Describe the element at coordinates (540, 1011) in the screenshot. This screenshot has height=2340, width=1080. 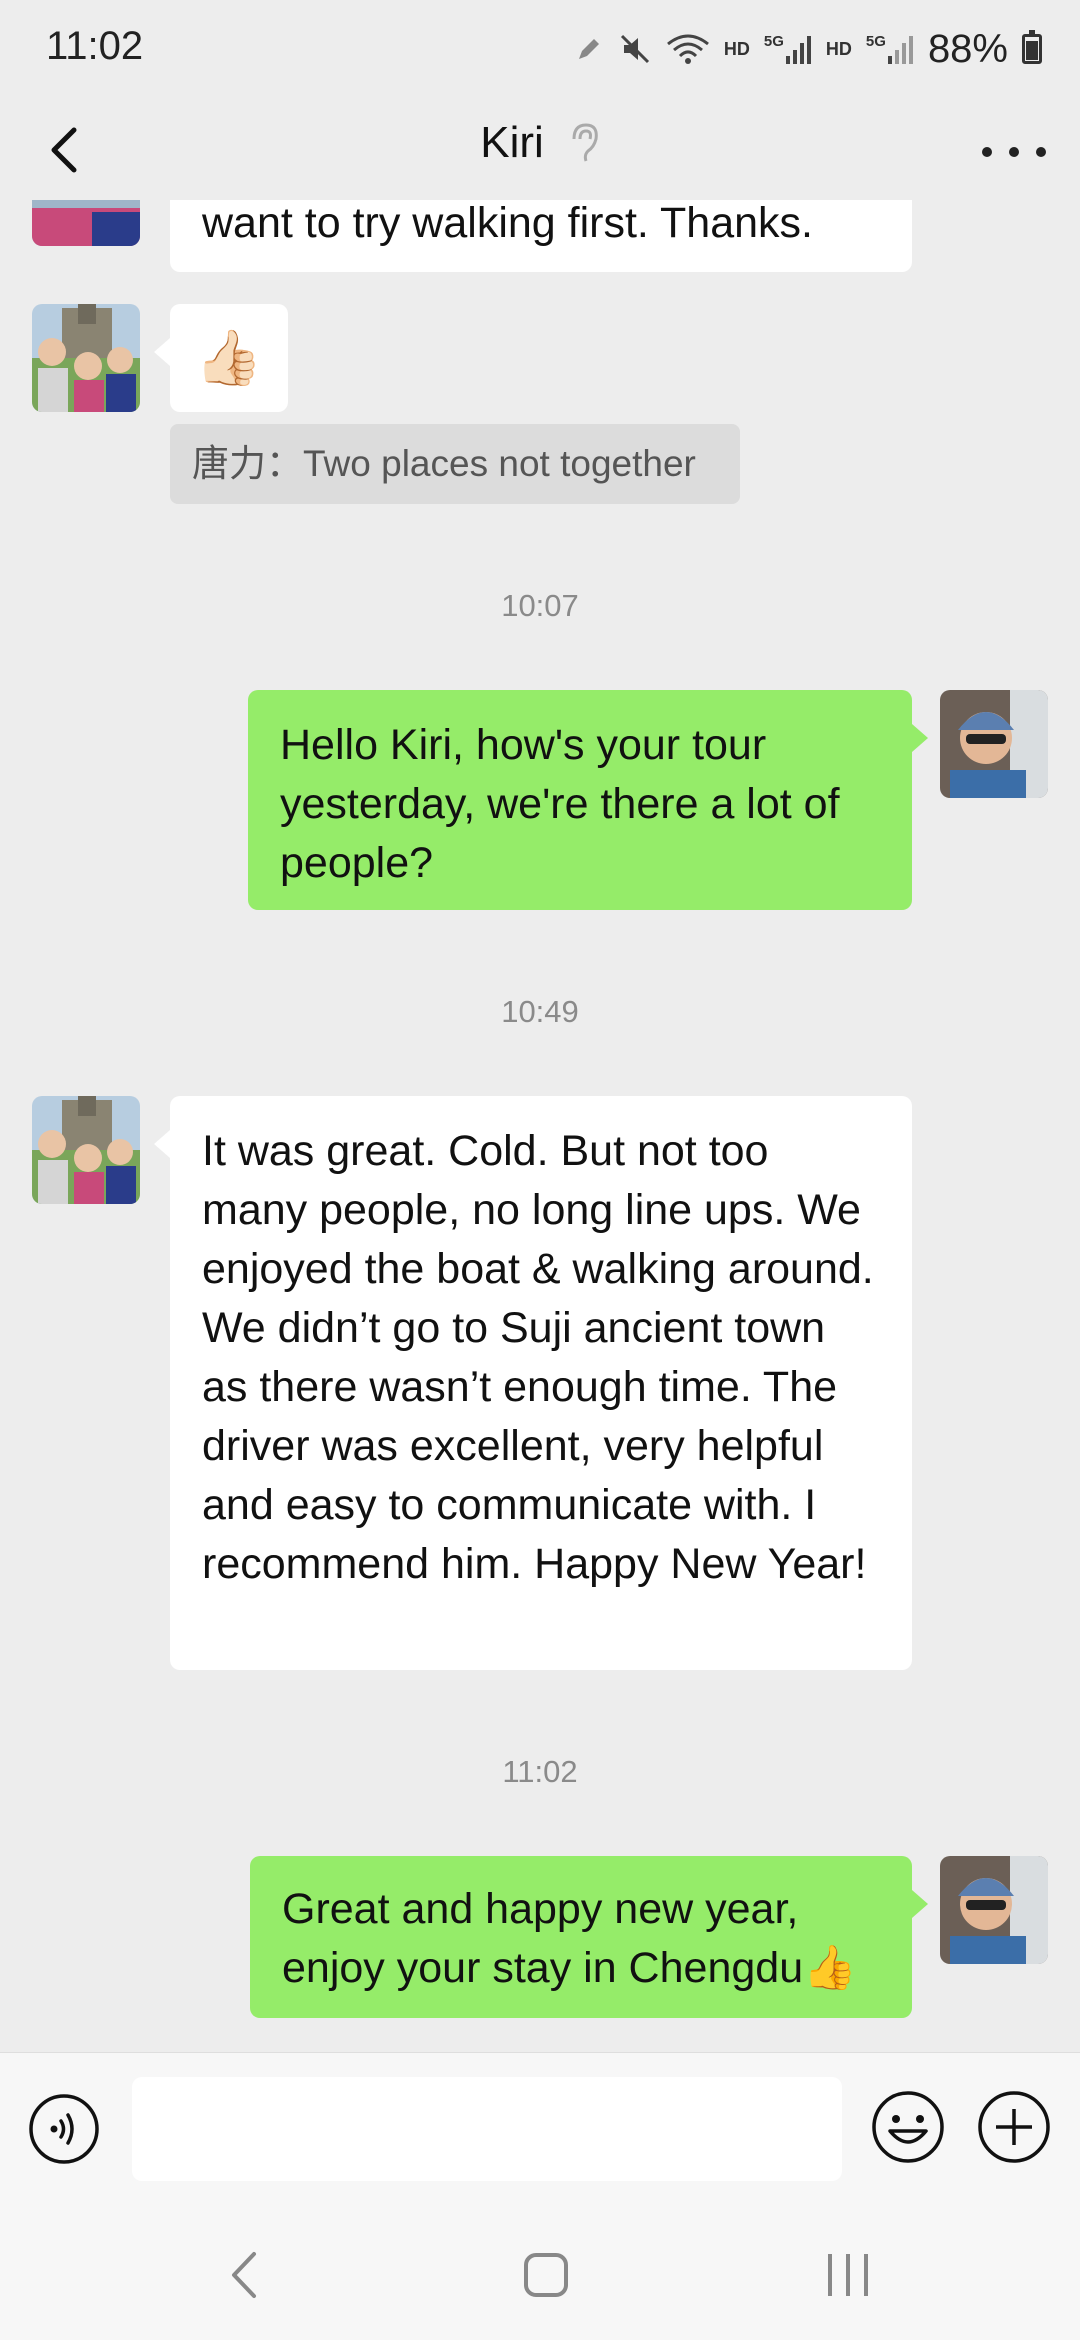
I see `message-timestamp: 10:49` at that location.